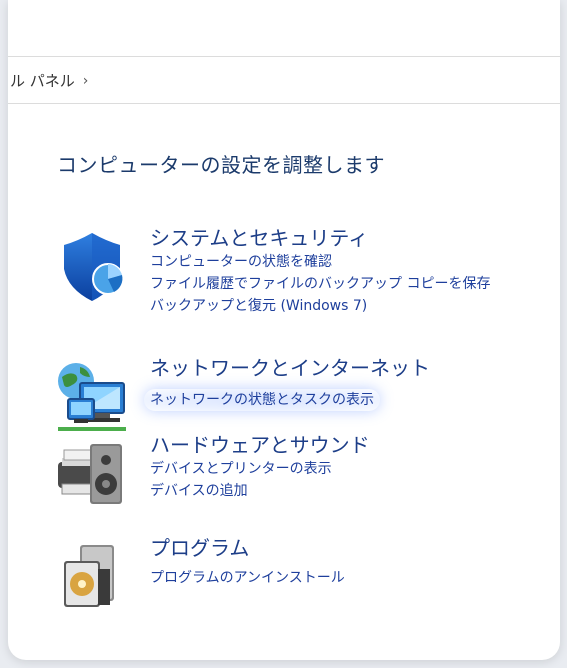 The image size is (567, 668). What do you see at coordinates (320, 284) in the screenshot?
I see `link-file-history-backup: ファイル履歴でファイルのバックアップ コピーを保存` at bounding box center [320, 284].